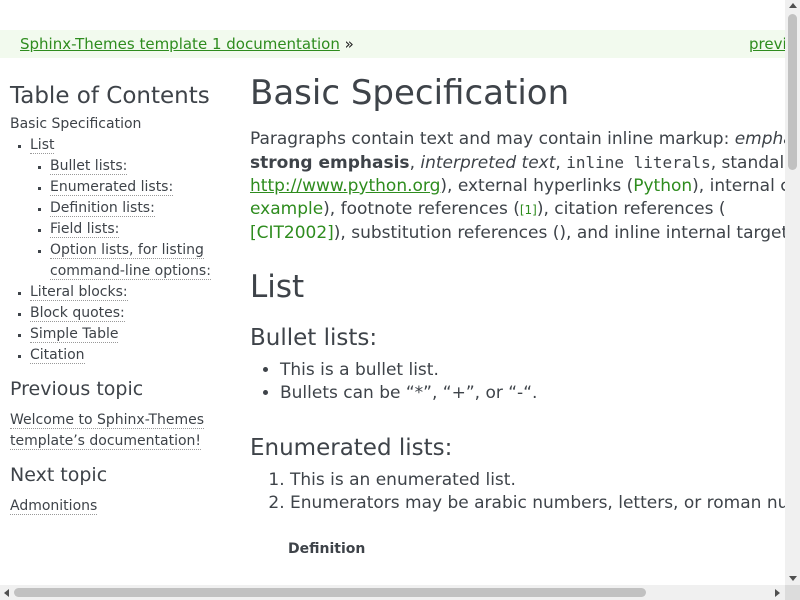 The height and width of the screenshot is (600, 800). Describe the element at coordinates (351, 448) in the screenshot. I see `enumerated-lists-heading: Enumerated lists:` at that location.